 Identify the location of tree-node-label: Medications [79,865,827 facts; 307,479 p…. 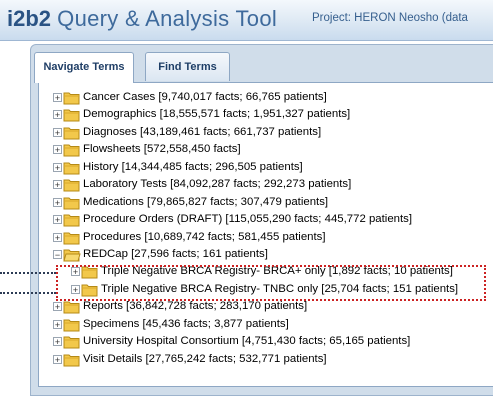
(206, 202).